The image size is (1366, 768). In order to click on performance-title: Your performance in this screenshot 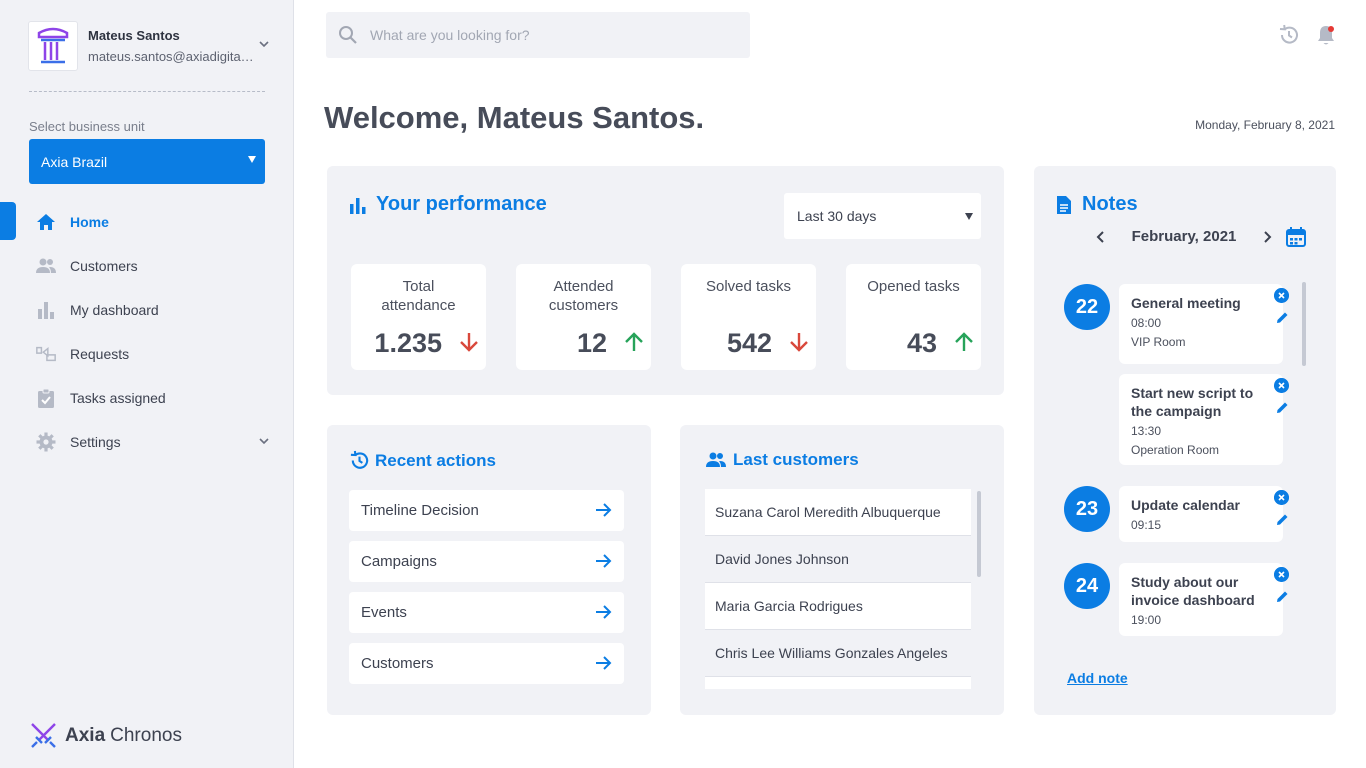, I will do `click(461, 204)`.